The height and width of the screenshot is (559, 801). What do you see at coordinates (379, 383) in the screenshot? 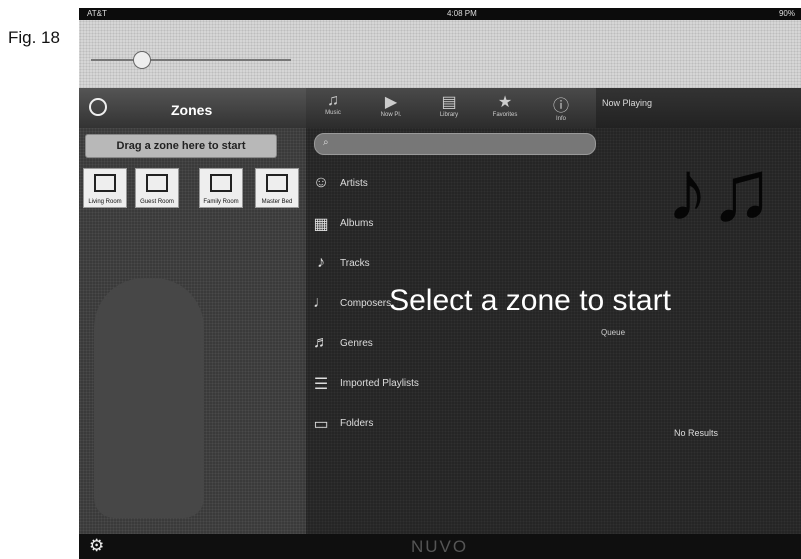
I see `list-item-label: Imported Playlists` at bounding box center [379, 383].